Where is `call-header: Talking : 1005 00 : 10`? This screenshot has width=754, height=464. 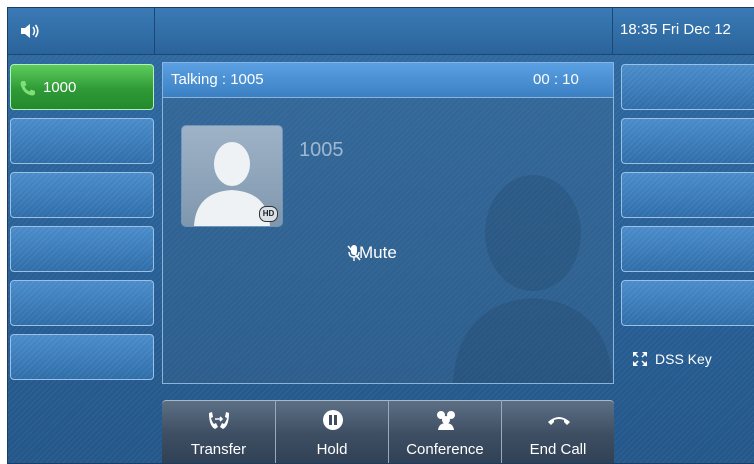
call-header: Talking : 1005 00 : 10 is located at coordinates (388, 80).